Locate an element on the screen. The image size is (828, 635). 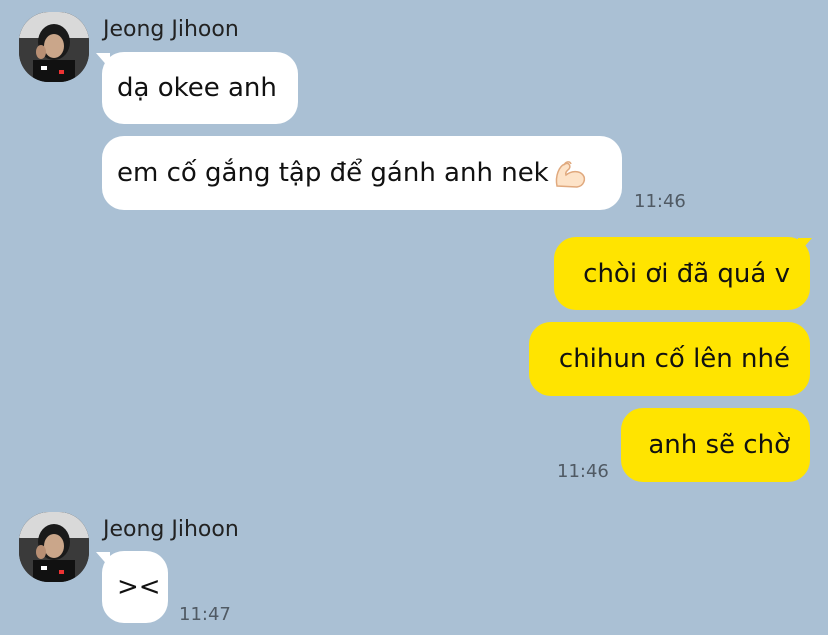
outgoing-message-bubble: chihun cố lên nhé is located at coordinates (669, 359).